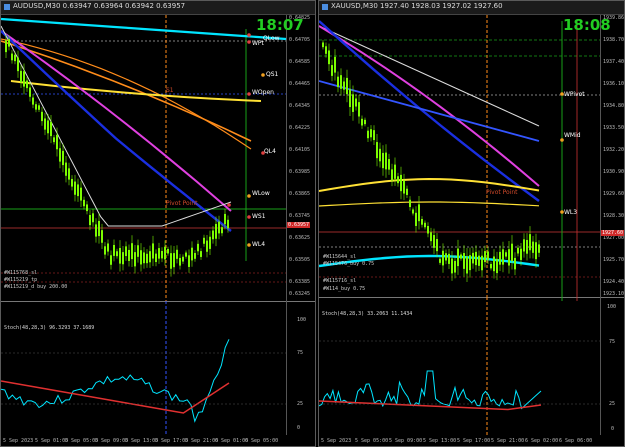 The height and width of the screenshot is (447, 625). Describe the element at coordinates (300, 62) in the screenshot. I see `price-tick: 0.64585` at that location.